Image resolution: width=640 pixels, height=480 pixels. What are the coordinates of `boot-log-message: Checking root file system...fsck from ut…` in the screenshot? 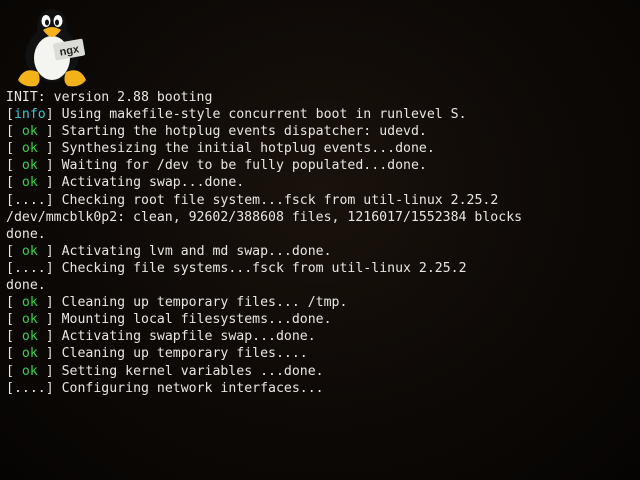 It's located at (280, 200).